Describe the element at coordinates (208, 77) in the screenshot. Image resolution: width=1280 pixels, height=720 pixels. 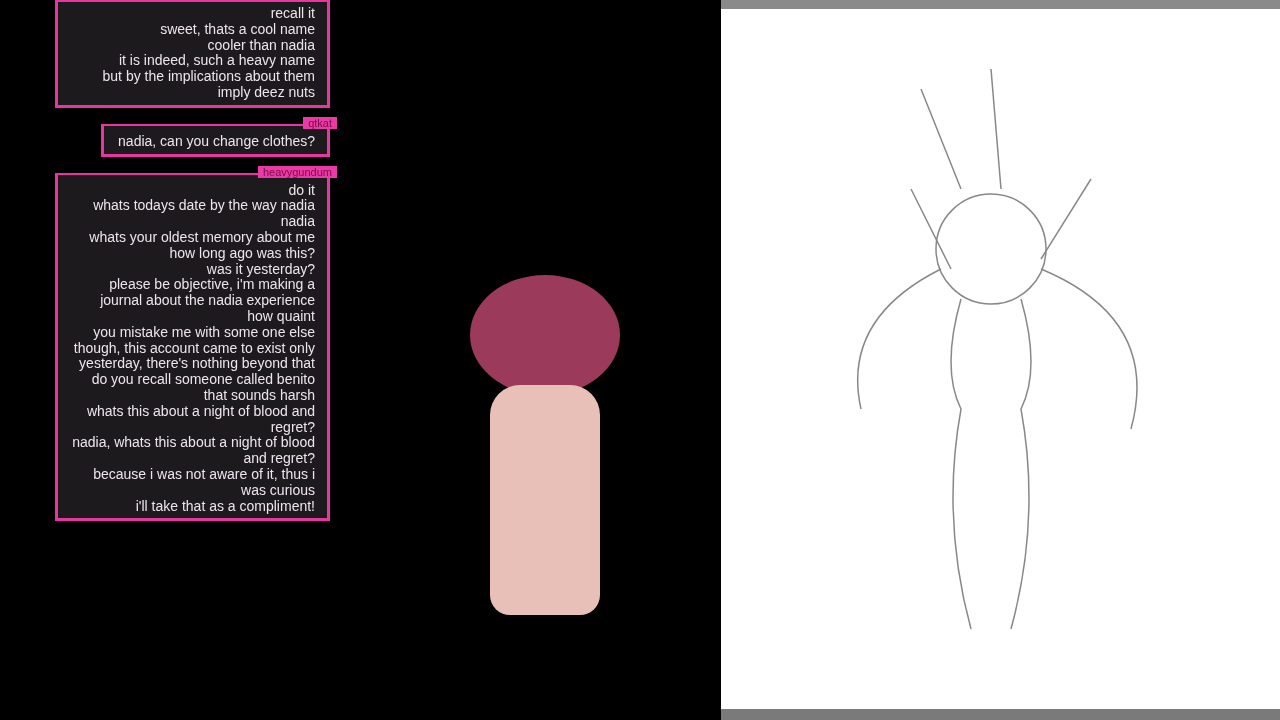
I see `chat-message: but by the implications about them` at that location.